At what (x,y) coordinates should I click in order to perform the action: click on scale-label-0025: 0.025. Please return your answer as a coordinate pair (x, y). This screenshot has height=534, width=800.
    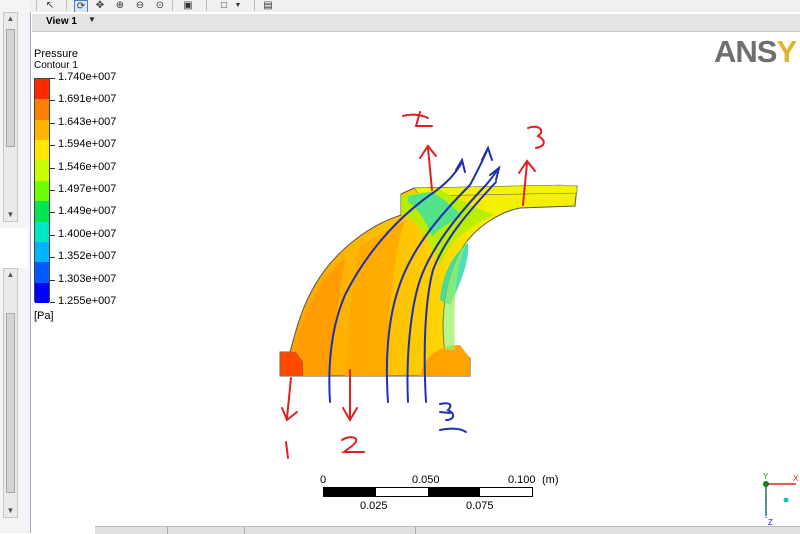
    Looking at the image, I should click on (374, 506).